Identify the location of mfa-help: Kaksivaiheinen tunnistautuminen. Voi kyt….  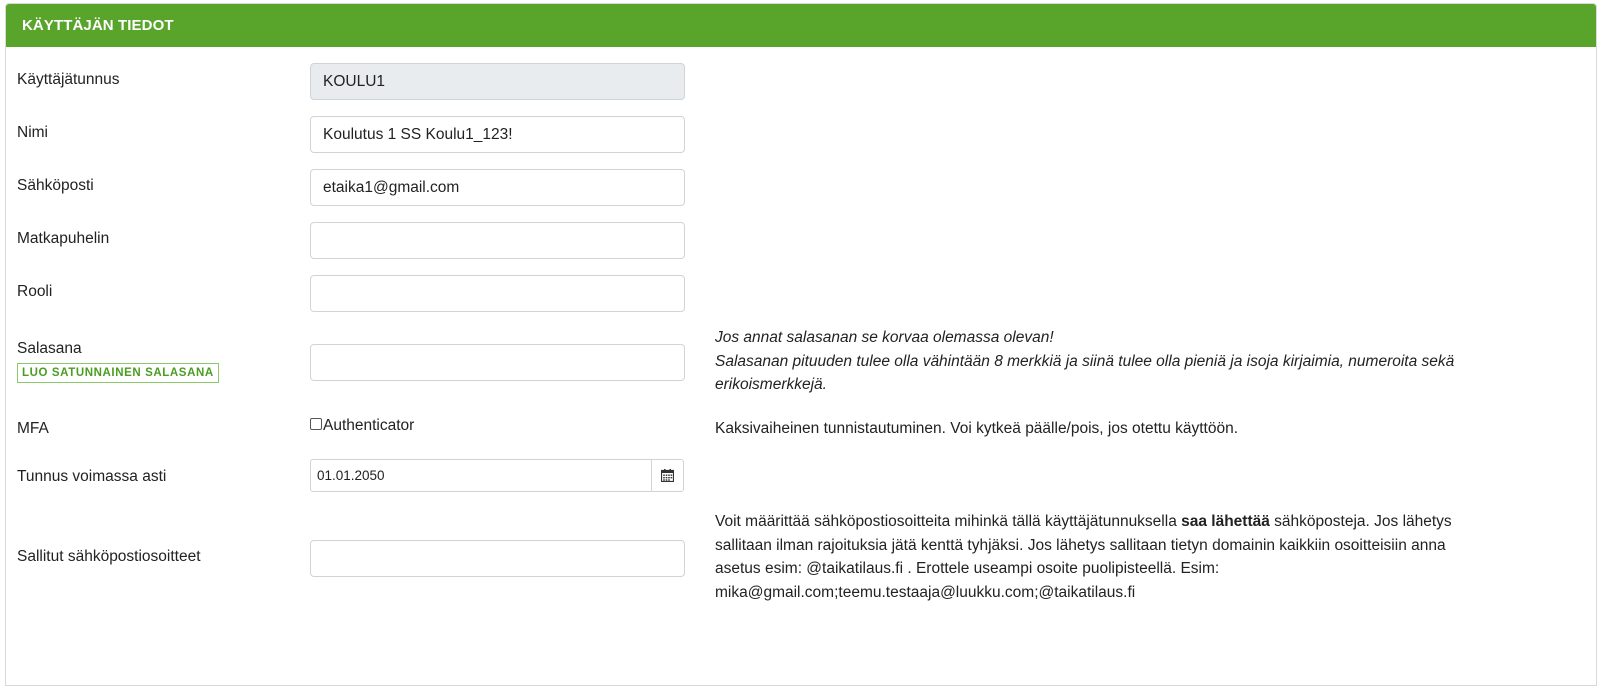
(977, 428).